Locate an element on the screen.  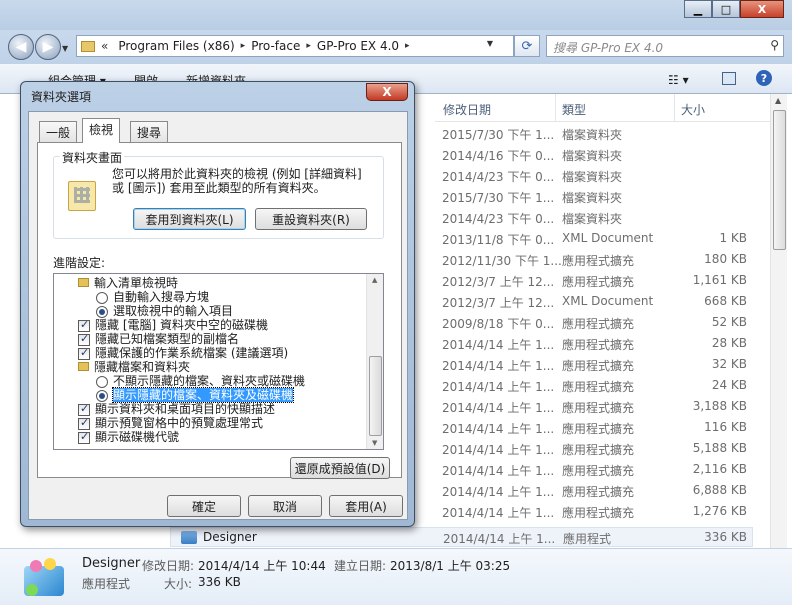
breadcrumb-pro-face: Pro-face is located at coordinates (275, 46).